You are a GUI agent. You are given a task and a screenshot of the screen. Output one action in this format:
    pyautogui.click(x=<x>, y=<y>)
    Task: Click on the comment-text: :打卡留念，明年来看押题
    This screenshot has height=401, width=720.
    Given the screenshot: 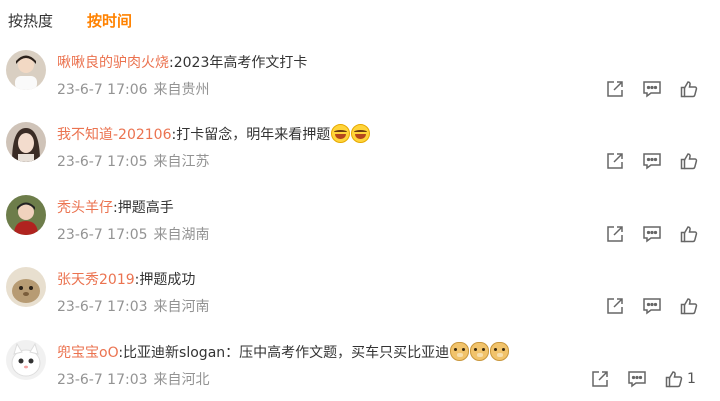 What is the action you would take?
    pyautogui.click(x=251, y=135)
    